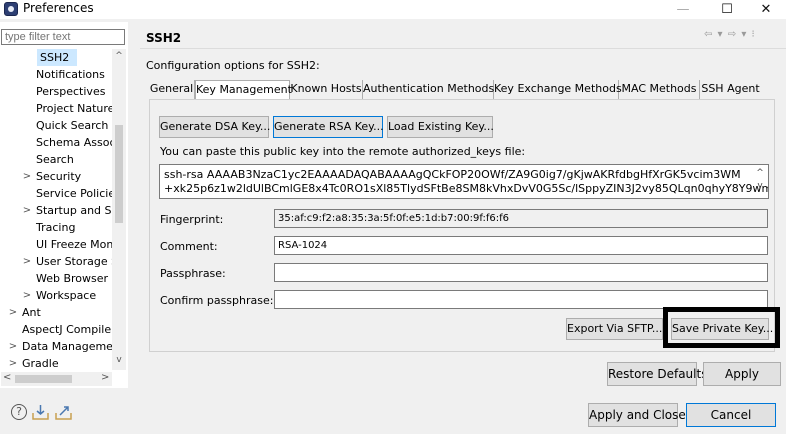  What do you see at coordinates (637, 415) in the screenshot?
I see `apply-and-close-button: Apply and Close` at bounding box center [637, 415].